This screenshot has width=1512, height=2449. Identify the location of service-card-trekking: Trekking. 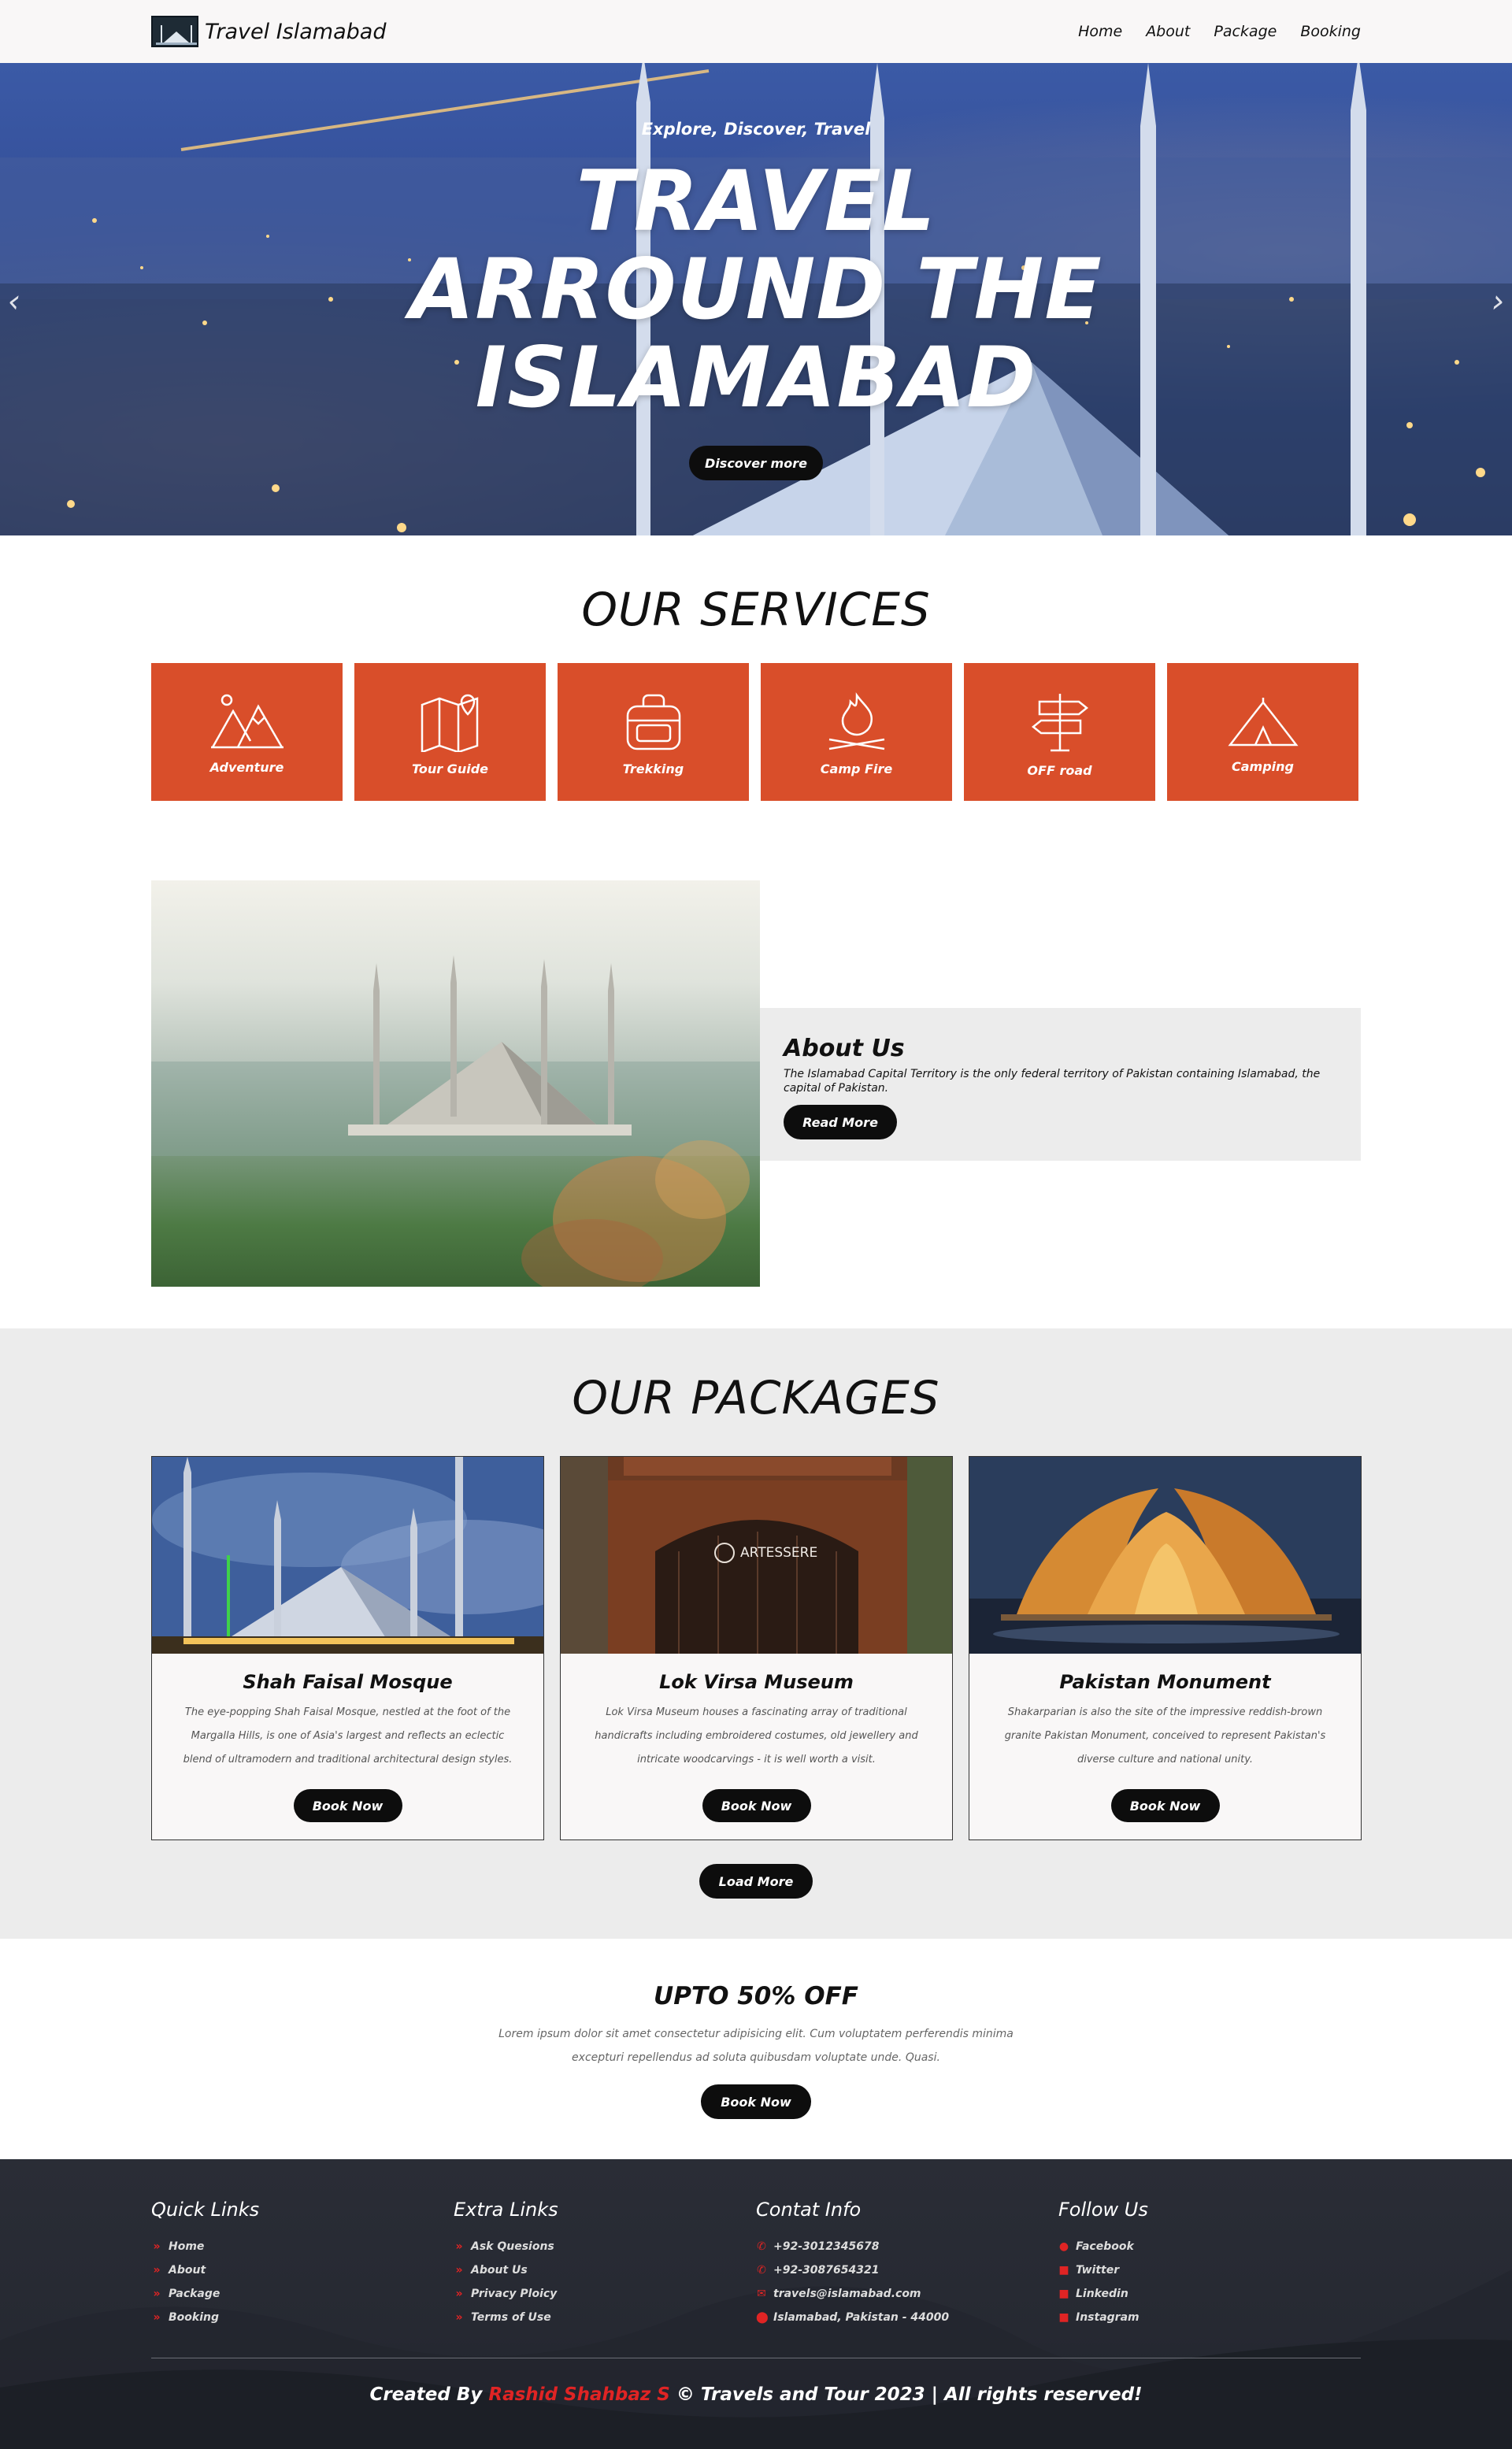
(653, 732).